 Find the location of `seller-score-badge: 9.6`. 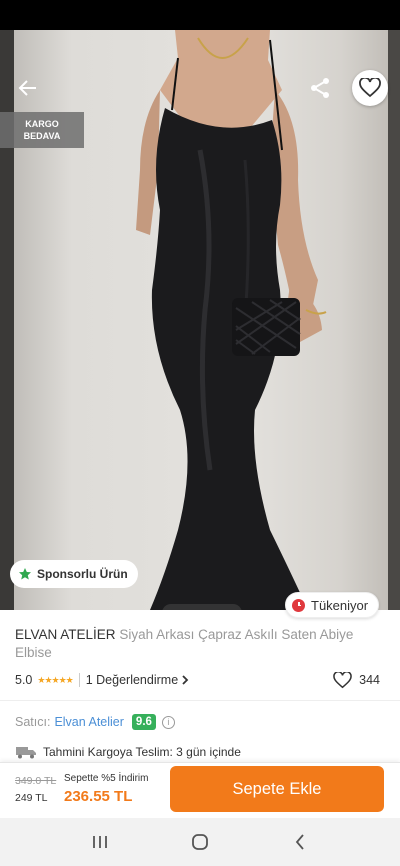

seller-score-badge: 9.6 is located at coordinates (143, 722).